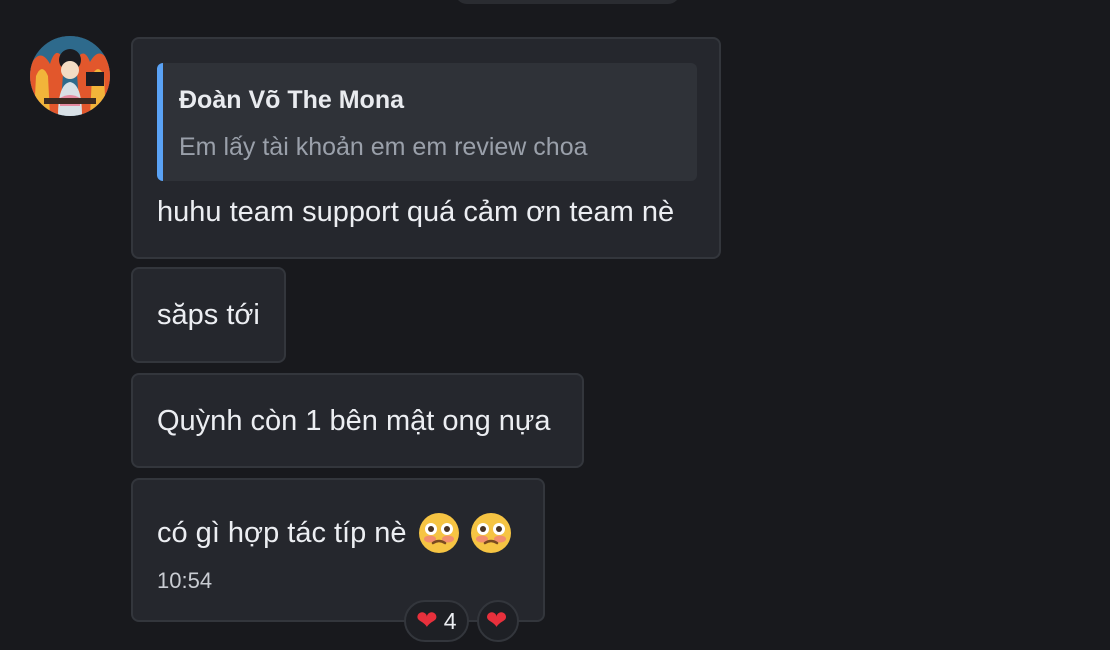 The image size is (1110, 650). What do you see at coordinates (282, 532) in the screenshot?
I see `message-text: có gì hợp tác típ nè` at bounding box center [282, 532].